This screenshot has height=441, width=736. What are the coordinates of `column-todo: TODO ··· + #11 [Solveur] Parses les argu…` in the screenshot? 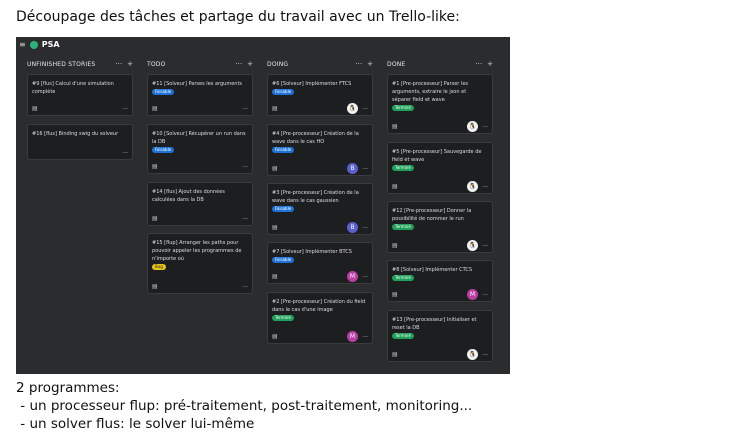 It's located at (200, 176).